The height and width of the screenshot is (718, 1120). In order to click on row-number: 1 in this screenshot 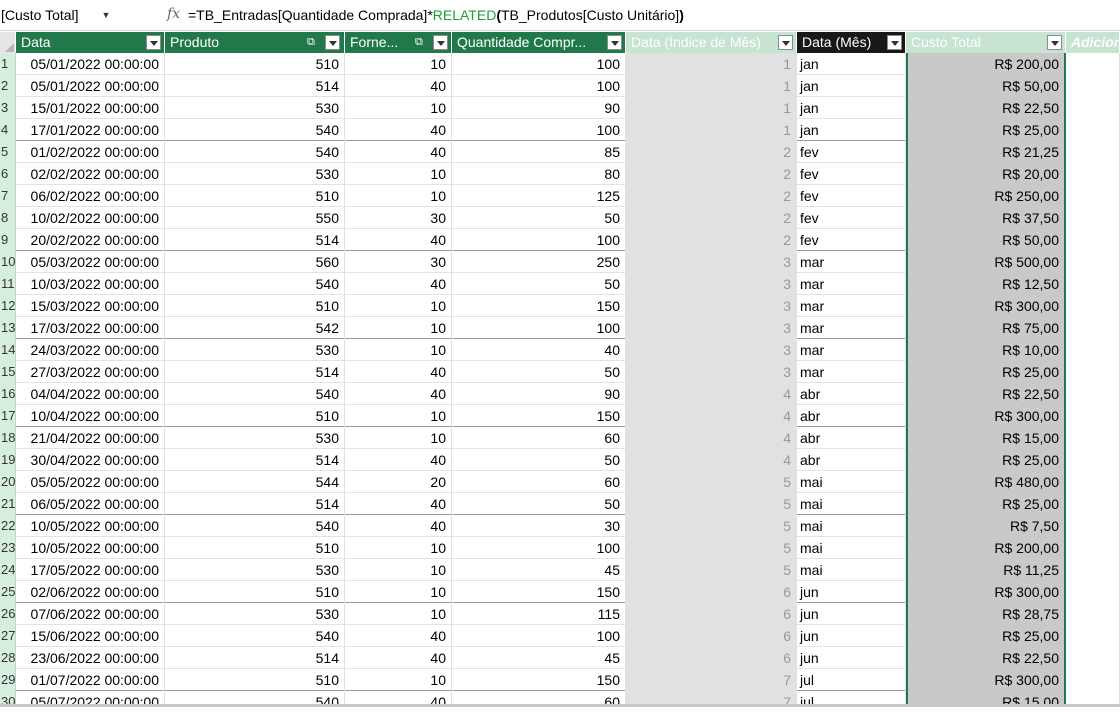, I will do `click(8, 64)`.